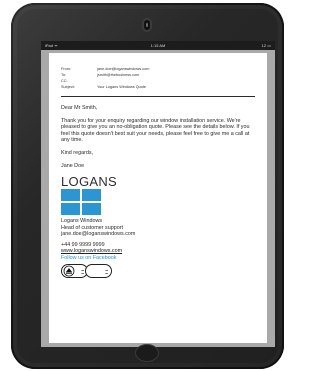 The width and height of the screenshot is (320, 371). What do you see at coordinates (73, 165) in the screenshot?
I see `sender-name: Jane Doe` at bounding box center [73, 165].